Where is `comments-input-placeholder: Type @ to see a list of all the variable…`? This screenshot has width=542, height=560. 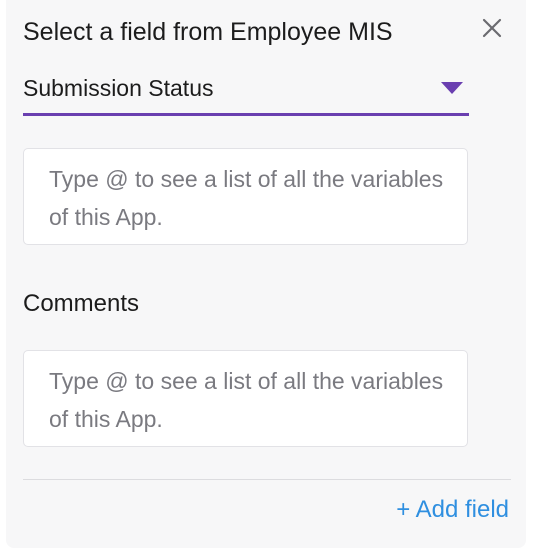 comments-input-placeholder: Type @ to see a list of all the variable… is located at coordinates (246, 400).